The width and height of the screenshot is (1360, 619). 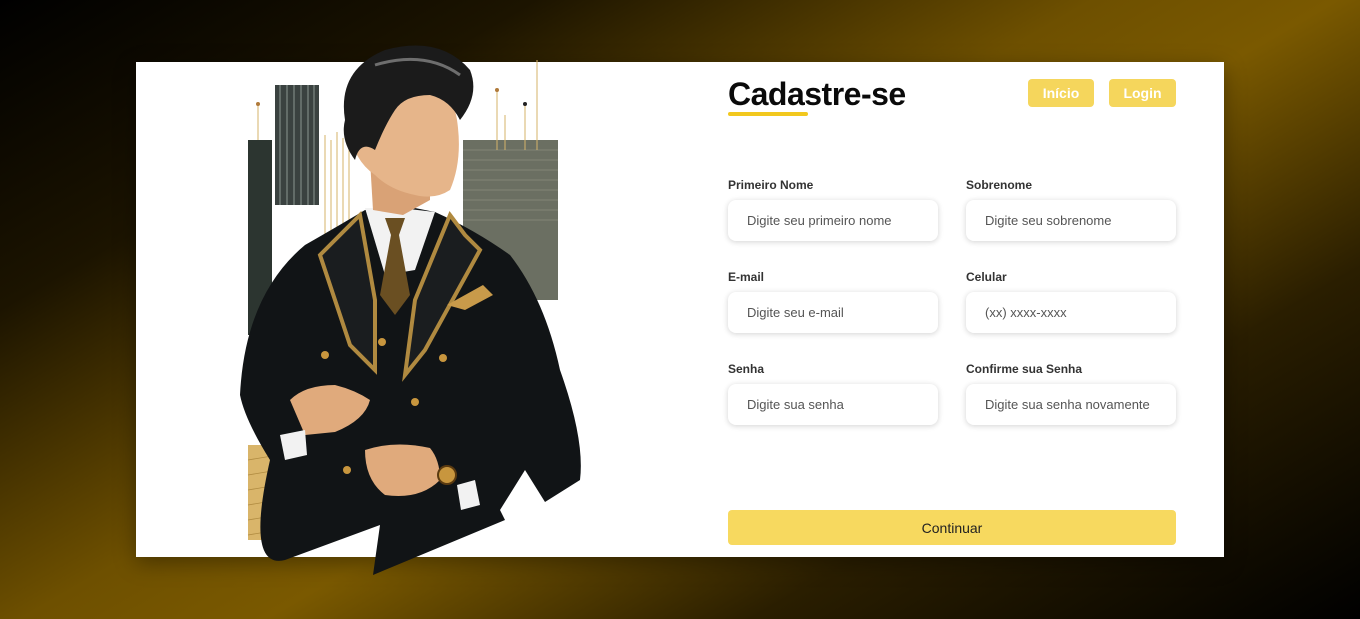 What do you see at coordinates (1142, 93) in the screenshot?
I see `login-button: Login` at bounding box center [1142, 93].